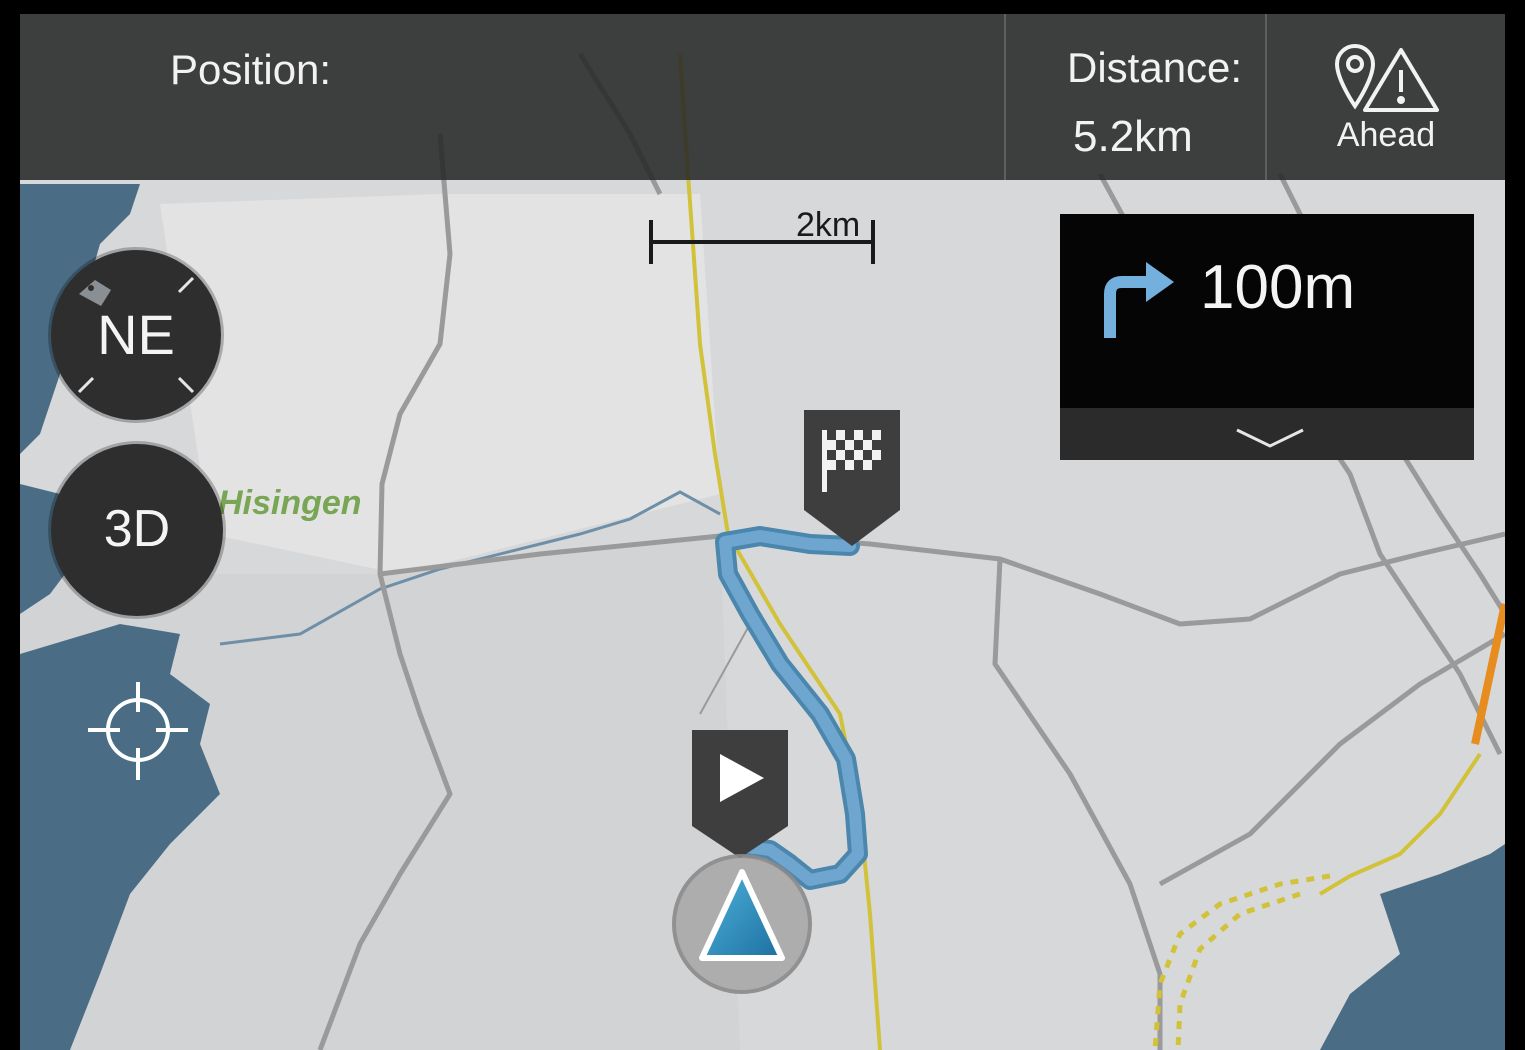  What do you see at coordinates (1139, 300) in the screenshot?
I see `turn-right-arrow-icon` at bounding box center [1139, 300].